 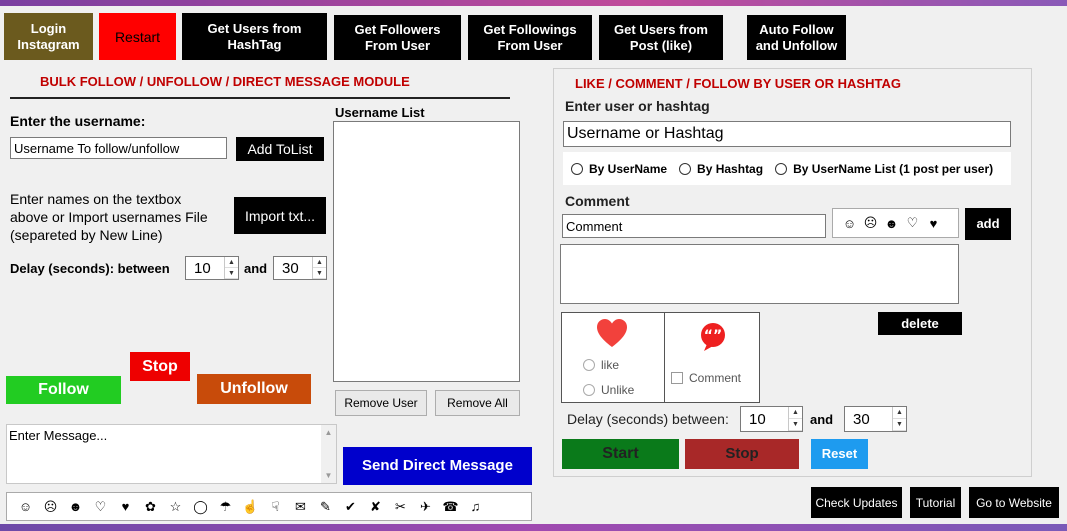 I want to click on checkbox-icon, so click(x=677, y=378).